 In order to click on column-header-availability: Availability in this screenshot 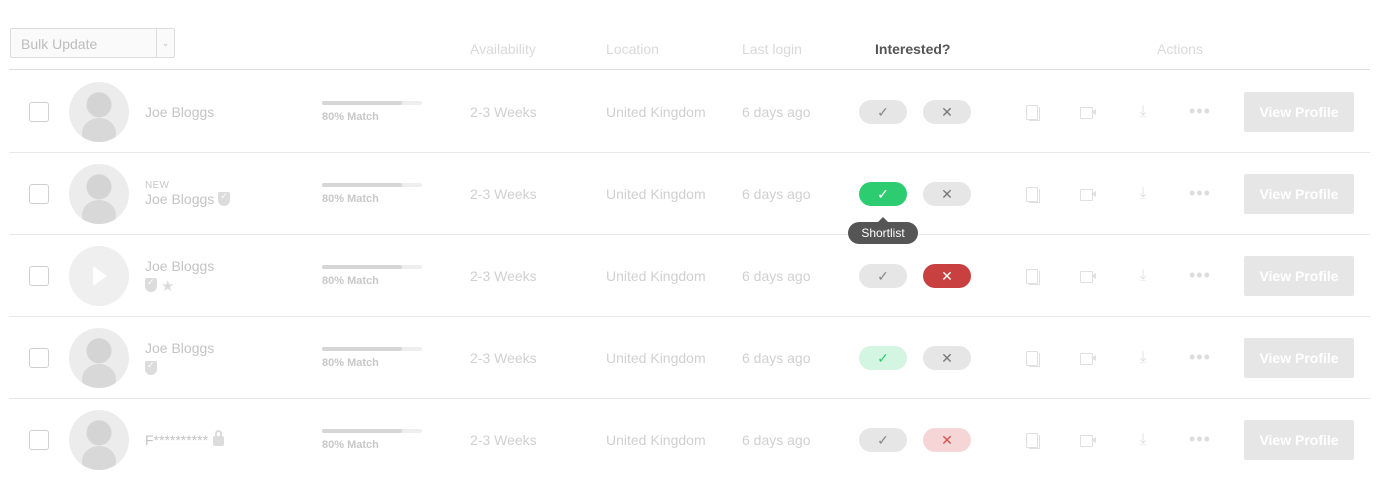, I will do `click(503, 49)`.